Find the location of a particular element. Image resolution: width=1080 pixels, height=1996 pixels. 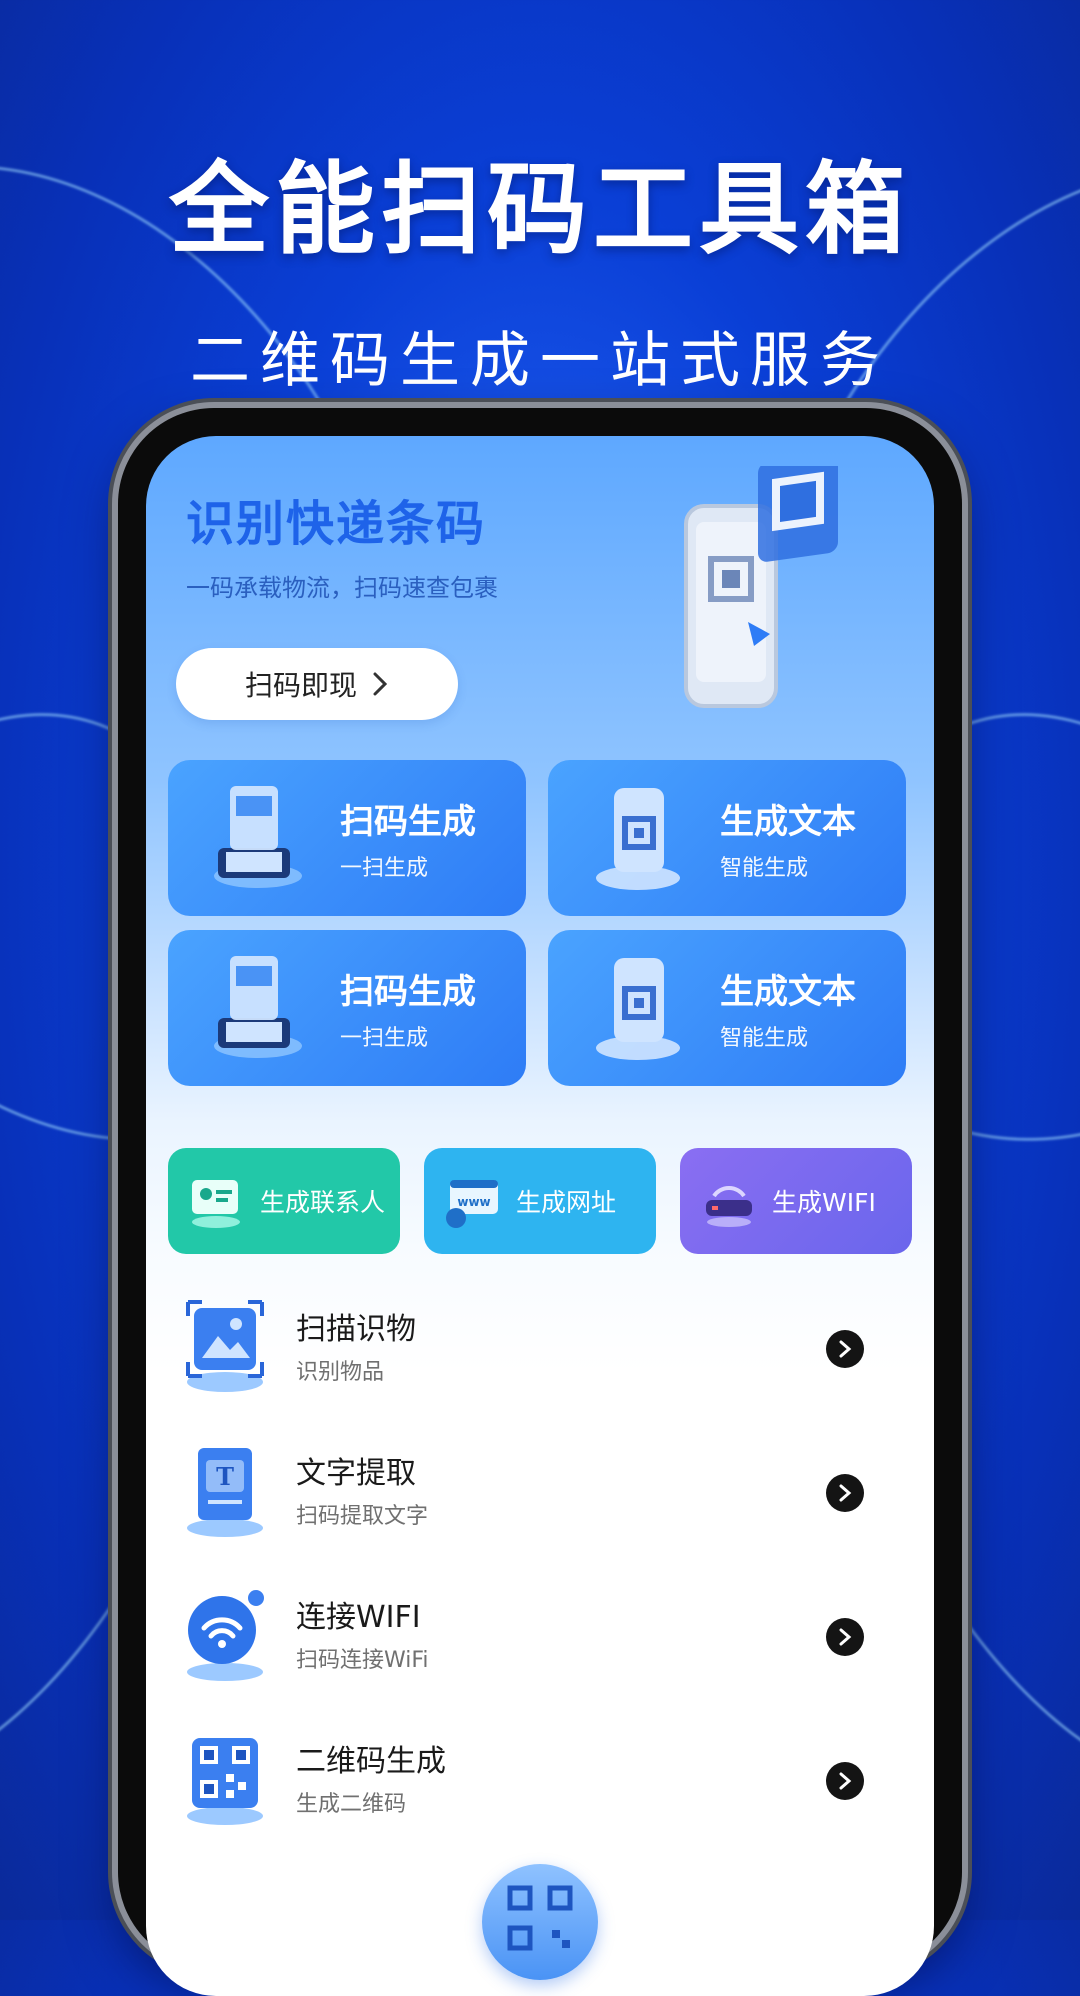

scan-object-icon is located at coordinates (225, 1346).